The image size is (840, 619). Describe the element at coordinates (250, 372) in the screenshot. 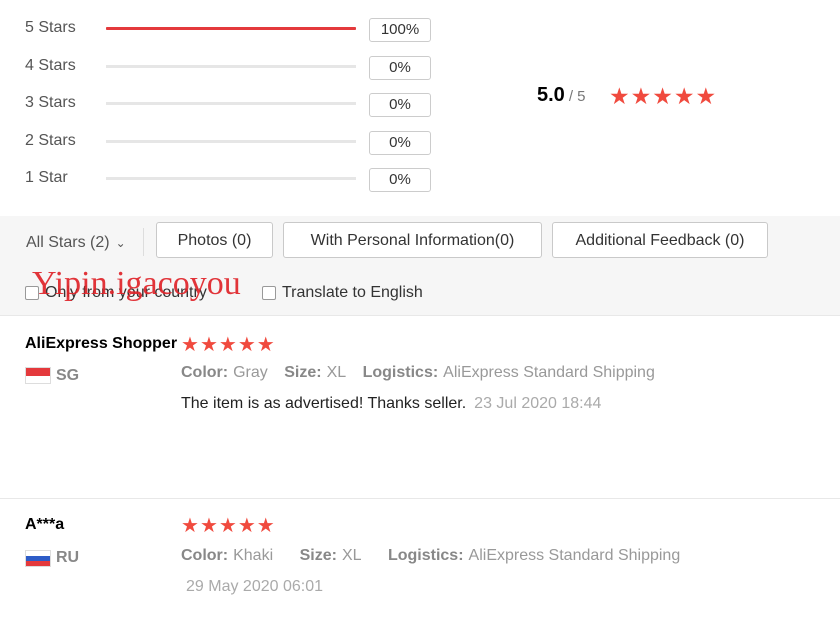

I see `color-value: Gray` at that location.